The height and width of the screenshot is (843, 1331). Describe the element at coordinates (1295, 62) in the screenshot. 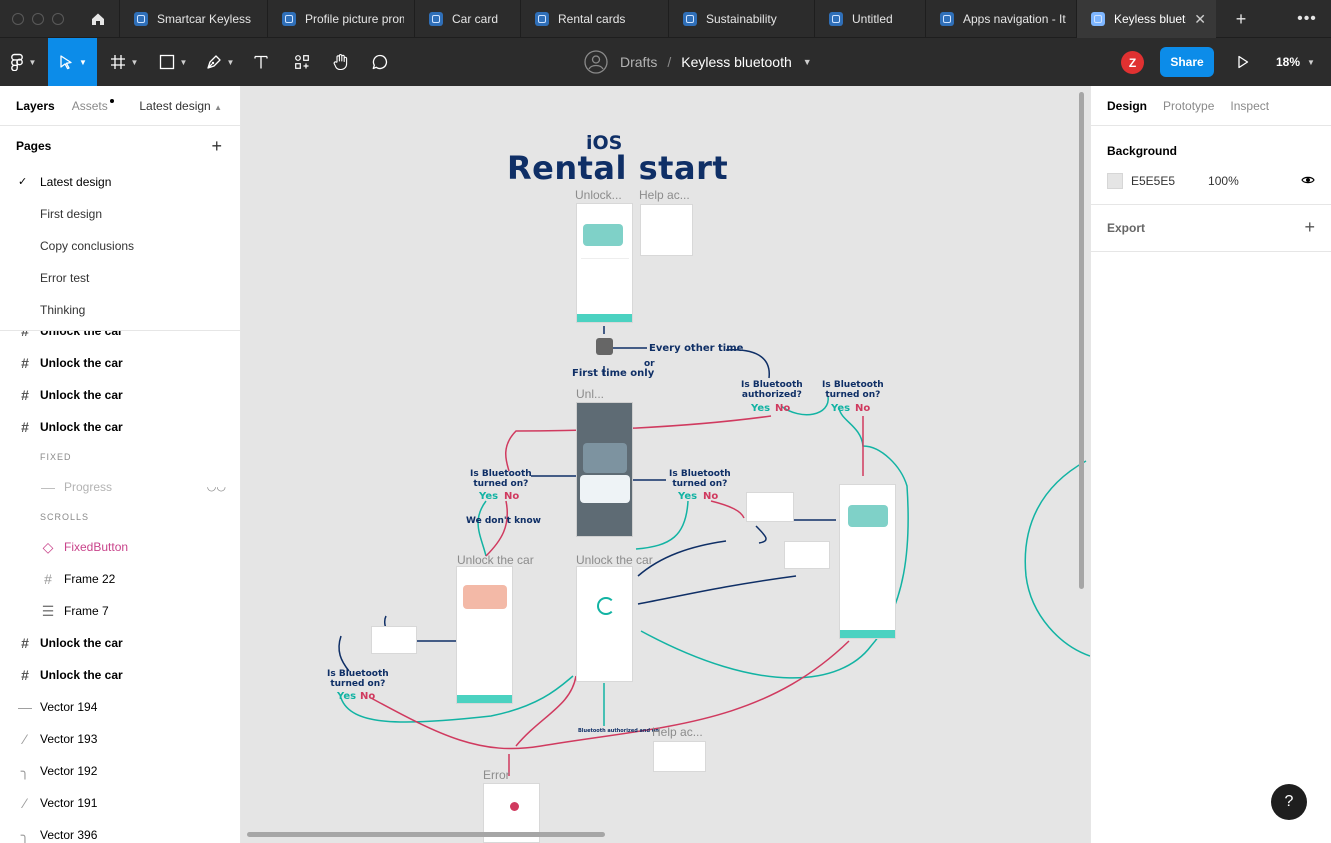

I see `zoom-dropdown: 18% ▼` at that location.